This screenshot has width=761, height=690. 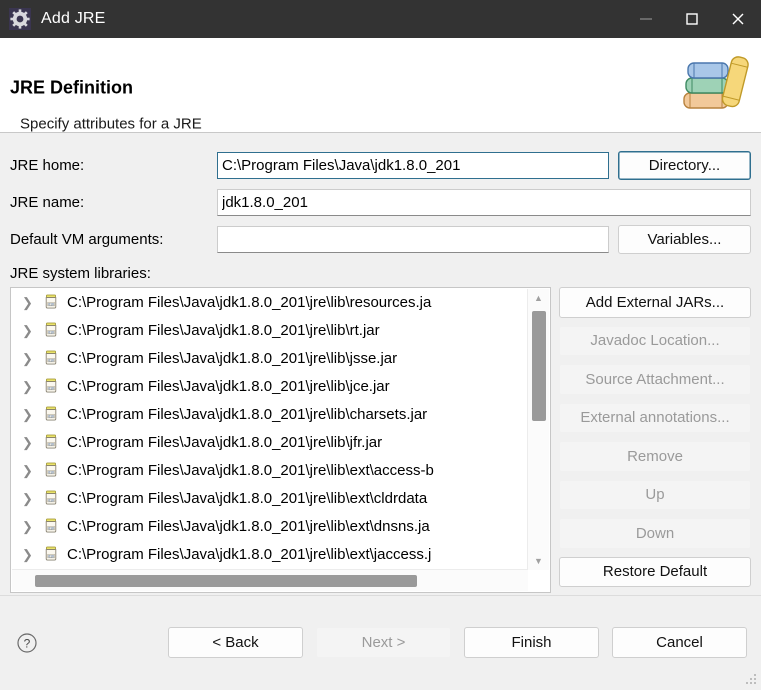 What do you see at coordinates (714, 80) in the screenshot?
I see `books-stack-icon` at bounding box center [714, 80].